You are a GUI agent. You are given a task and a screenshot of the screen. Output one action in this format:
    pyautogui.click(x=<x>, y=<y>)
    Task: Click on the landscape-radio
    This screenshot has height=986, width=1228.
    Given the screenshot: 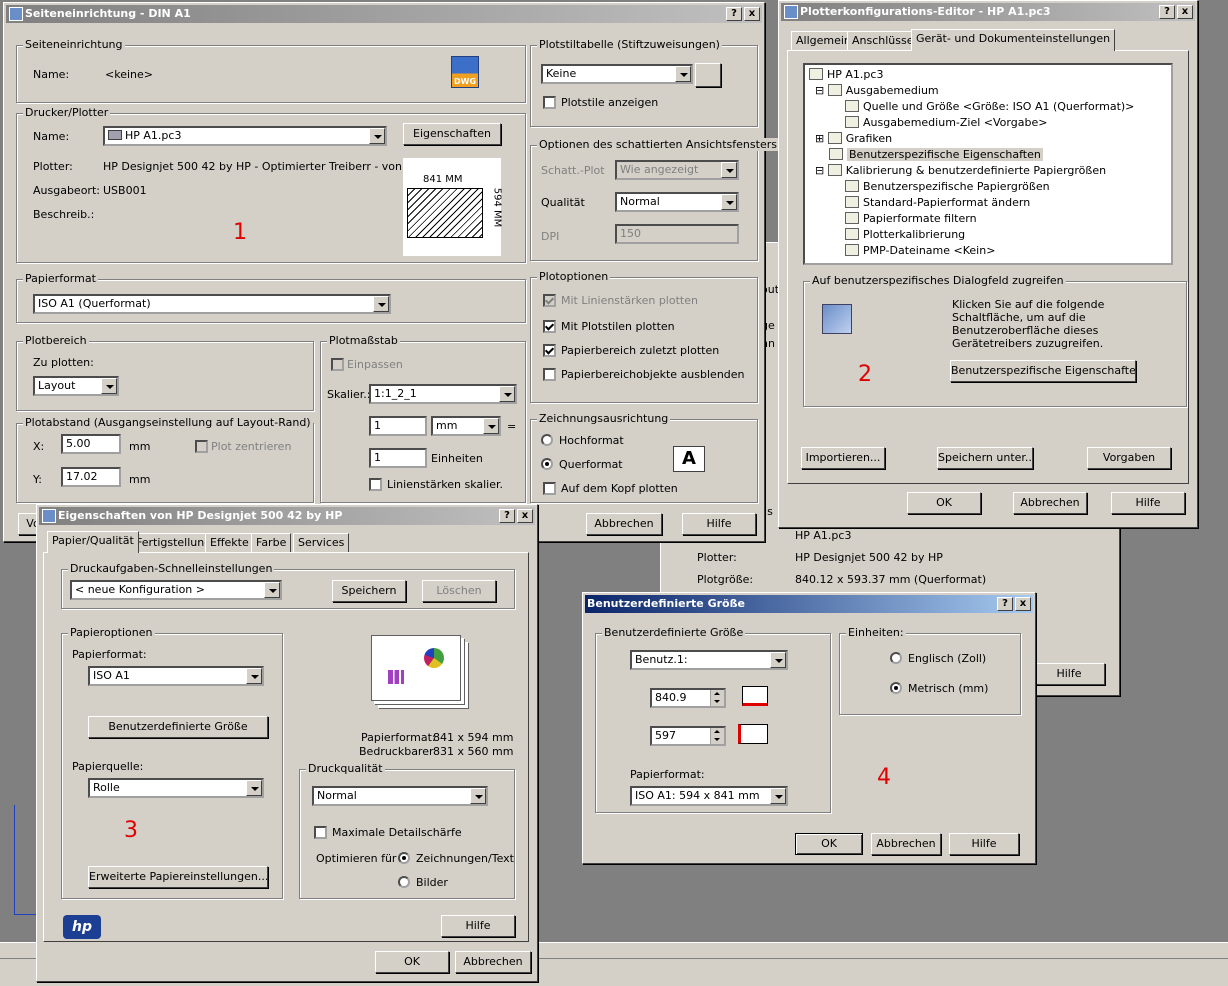 What is the action you would take?
    pyautogui.click(x=547, y=464)
    